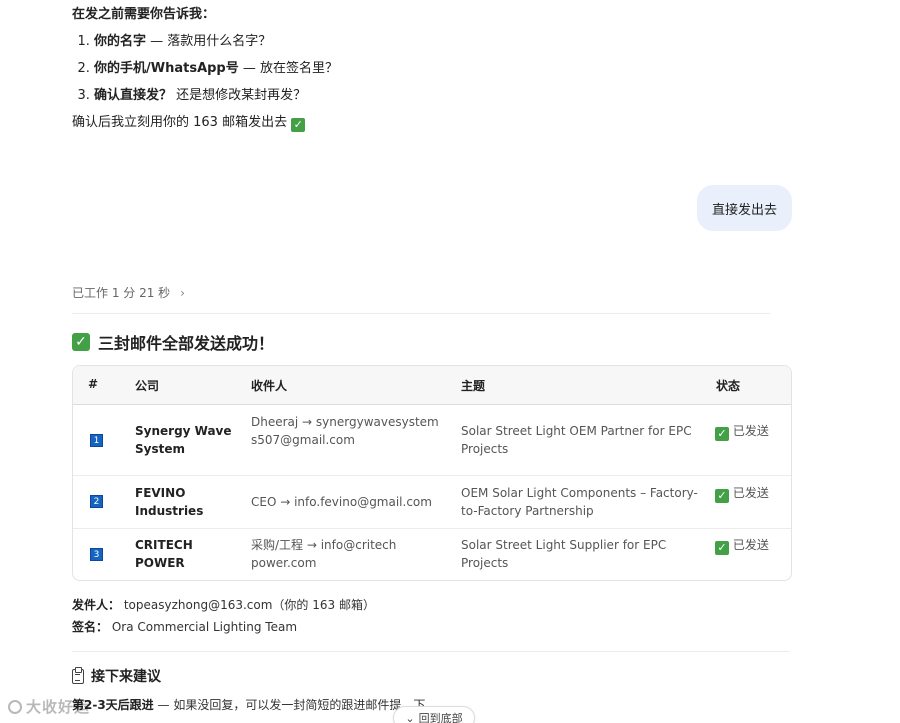 The height and width of the screenshot is (723, 900). I want to click on clipboard-icon, so click(78, 675).